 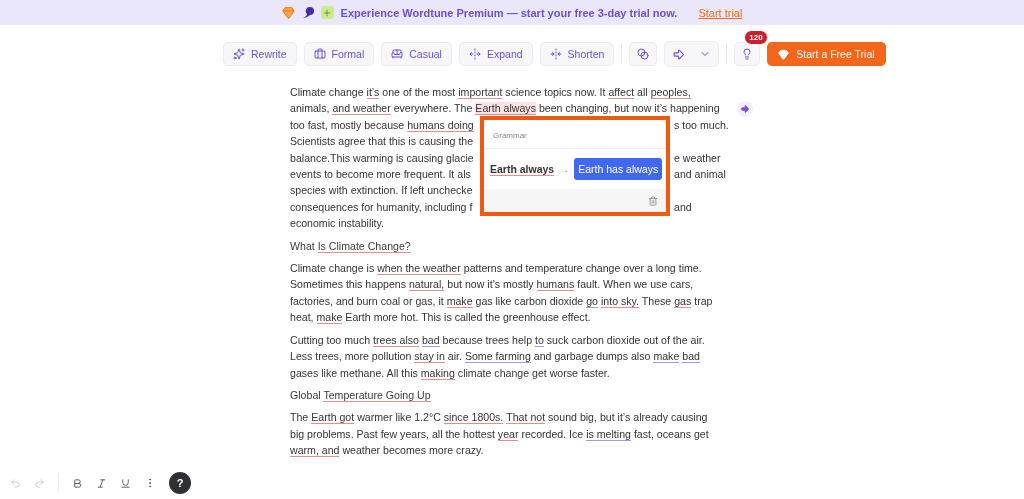 I want to click on text-run: Less trees, more pollution, so click(x=351, y=356).